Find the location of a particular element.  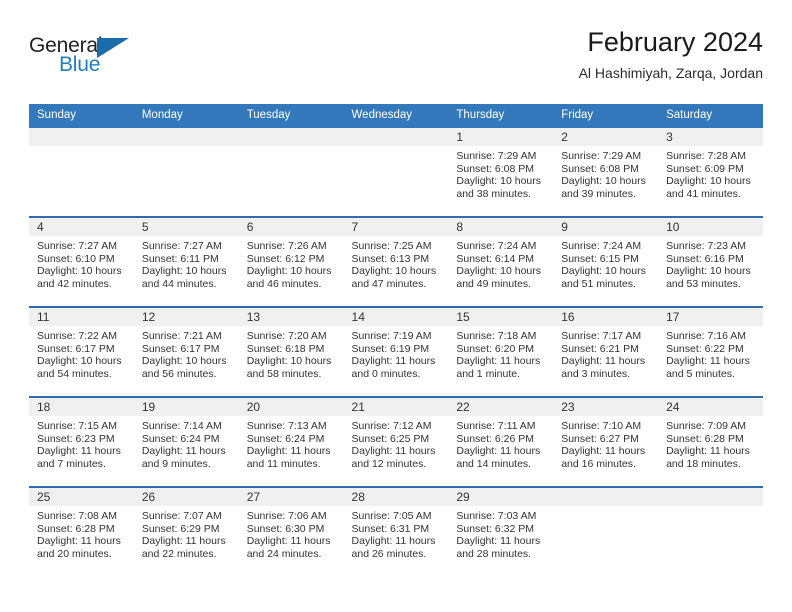

sunset-text: Sunset: 6:29 PM is located at coordinates (180, 528).